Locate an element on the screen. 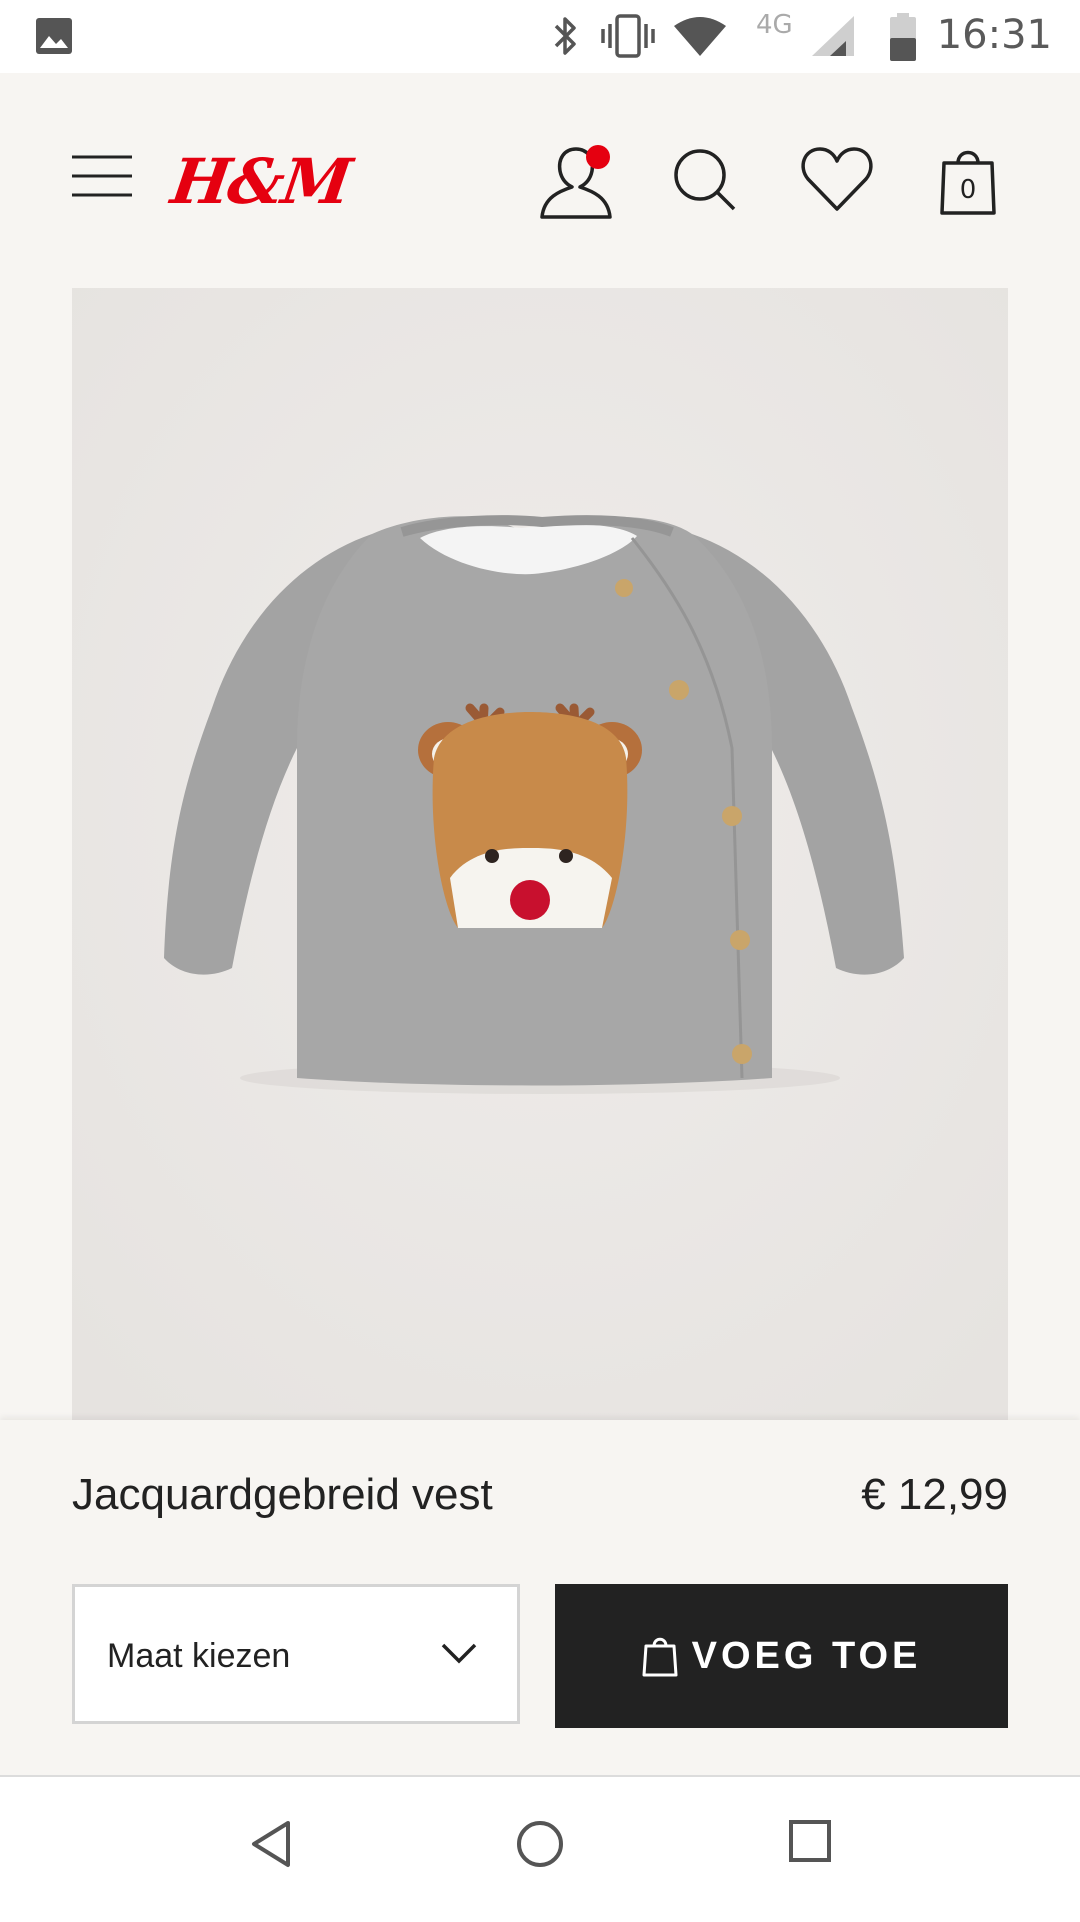 This screenshot has width=1080, height=1922. product-price: € 12,99 is located at coordinates (934, 1494).